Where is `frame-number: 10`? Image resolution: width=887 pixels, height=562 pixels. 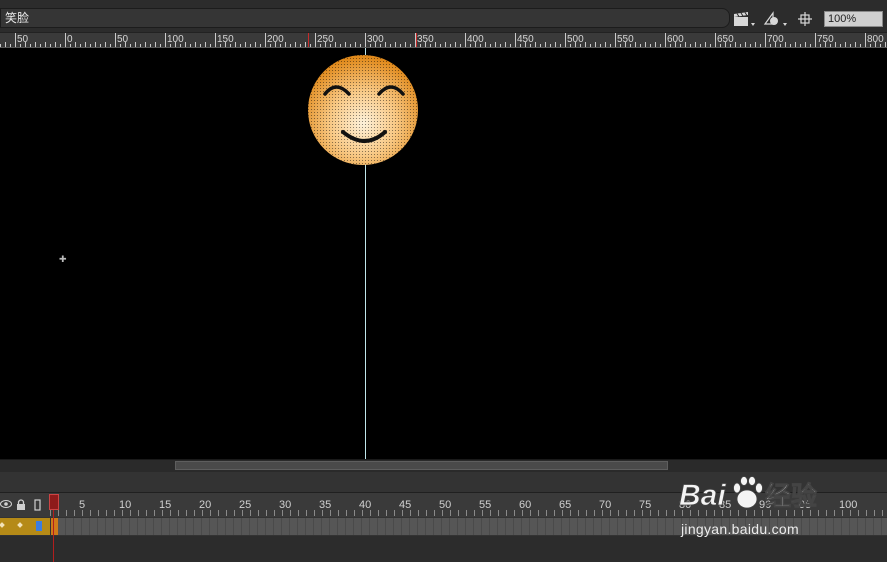
frame-number: 10 is located at coordinates (125, 505).